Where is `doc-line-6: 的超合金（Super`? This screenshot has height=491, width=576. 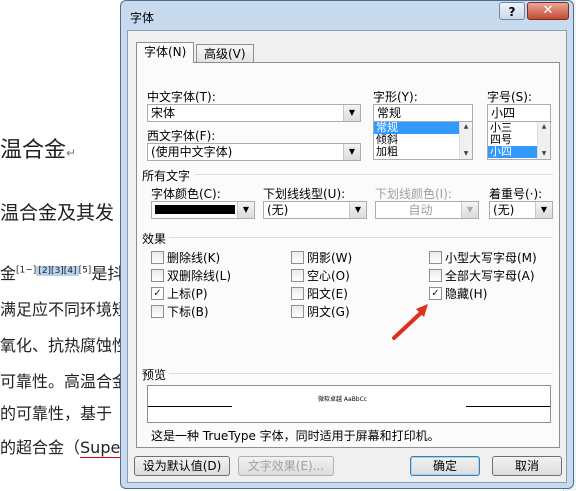 doc-line-6: 的超合金（Super is located at coordinates (63, 448).